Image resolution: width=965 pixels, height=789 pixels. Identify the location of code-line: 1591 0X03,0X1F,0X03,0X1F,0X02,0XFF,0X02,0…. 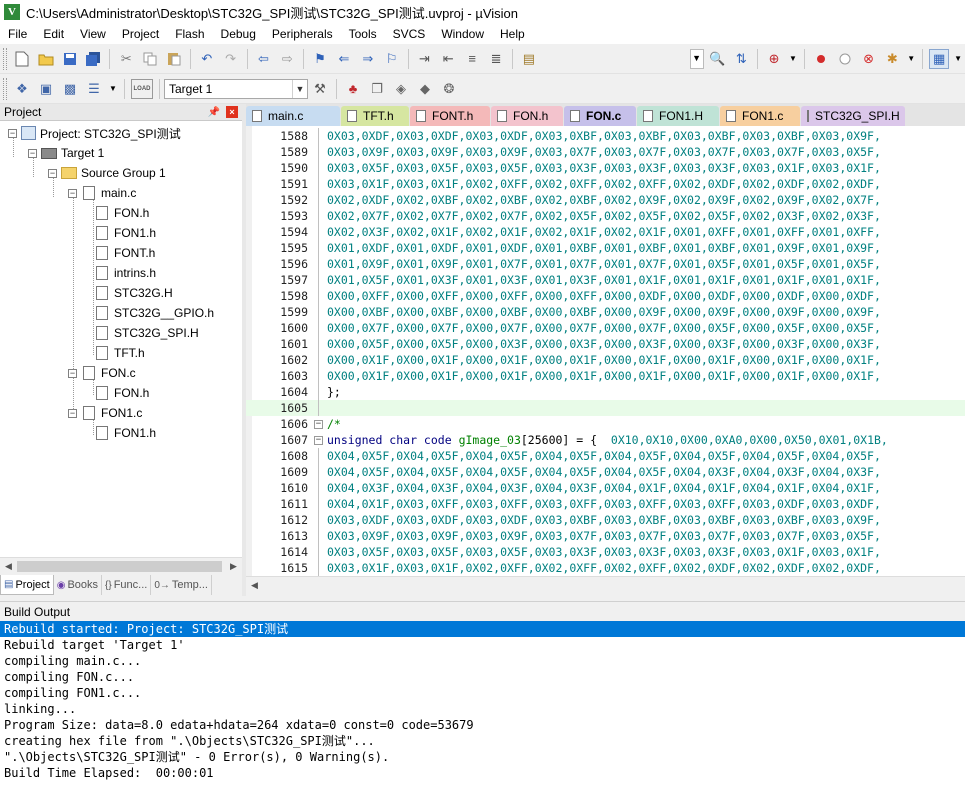
(605, 184).